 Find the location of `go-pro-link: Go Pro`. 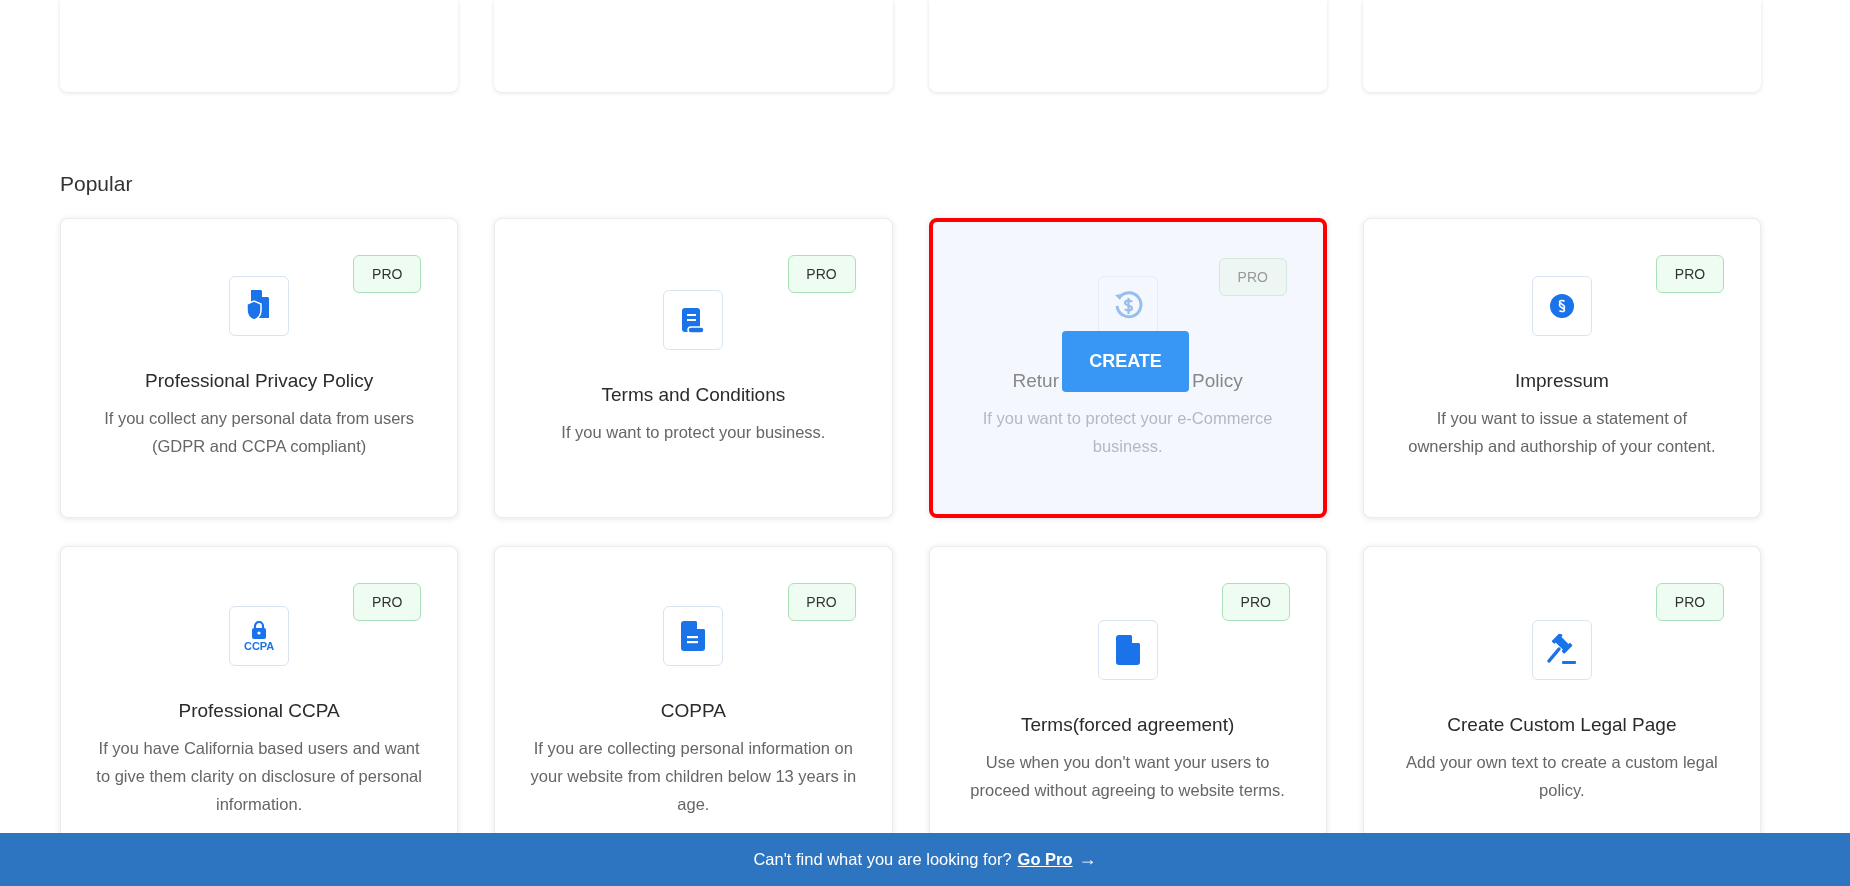

go-pro-link: Go Pro is located at coordinates (1045, 859).